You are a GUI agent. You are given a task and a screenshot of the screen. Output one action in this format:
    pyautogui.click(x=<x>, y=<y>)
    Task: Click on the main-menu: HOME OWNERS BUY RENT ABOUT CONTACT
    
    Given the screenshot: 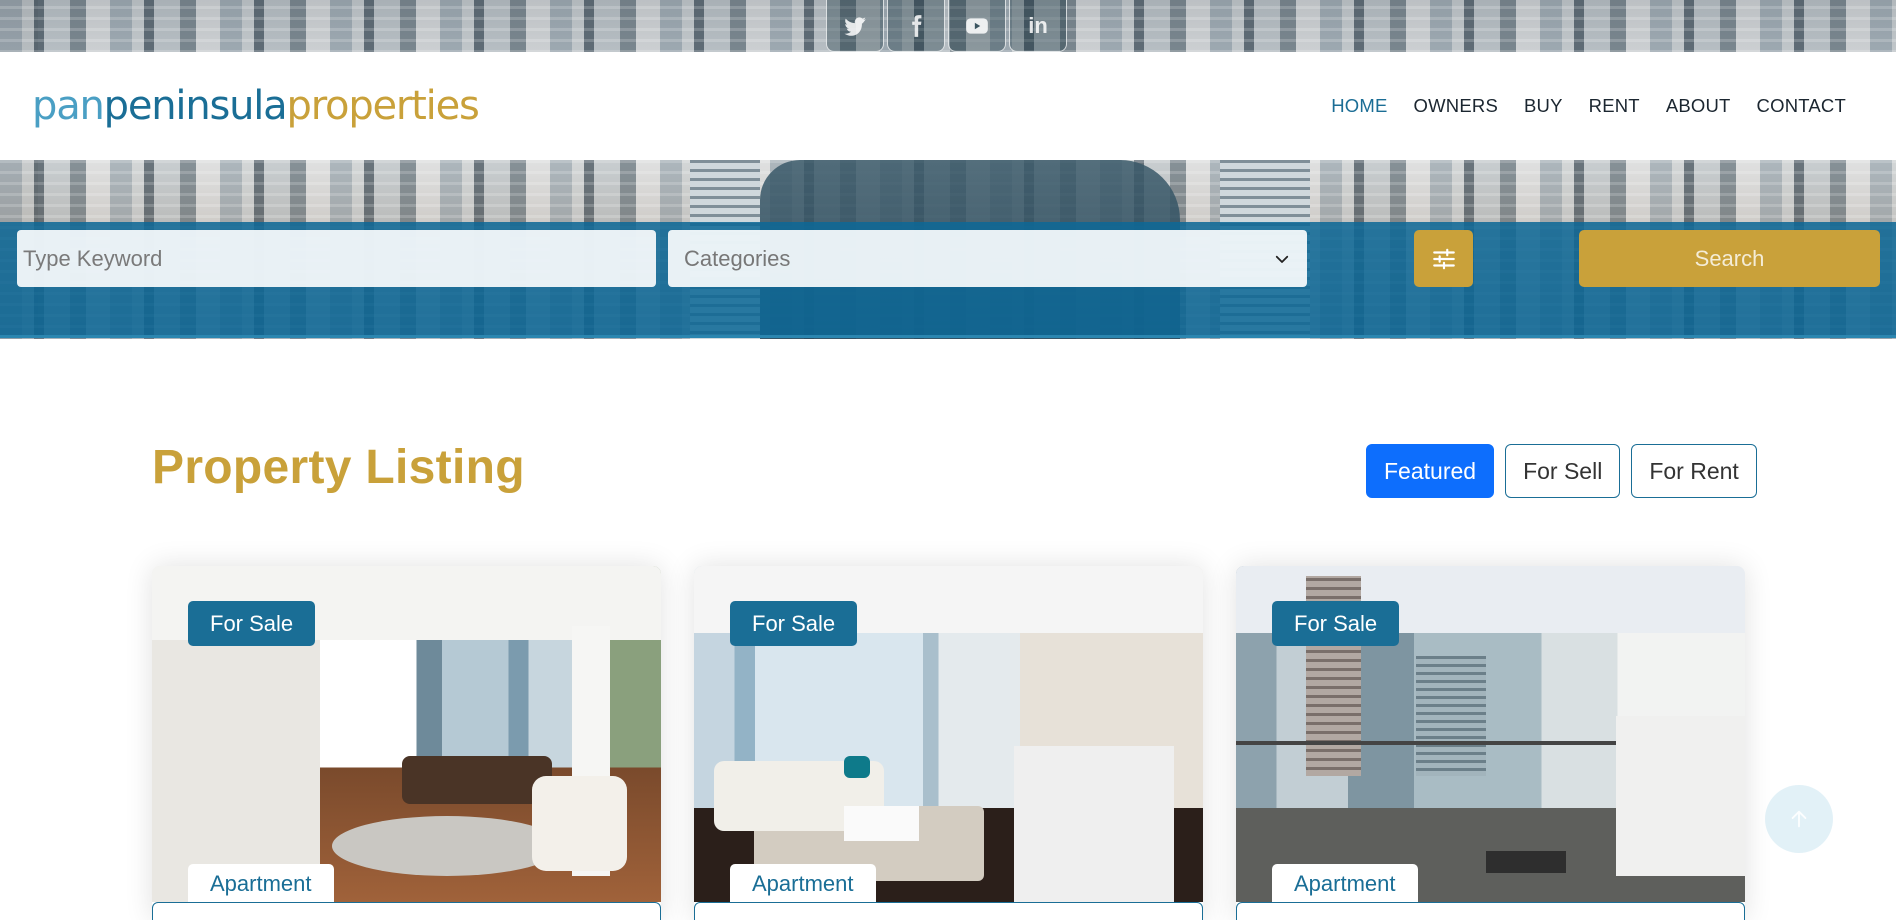 What is the action you would take?
    pyautogui.click(x=1588, y=106)
    